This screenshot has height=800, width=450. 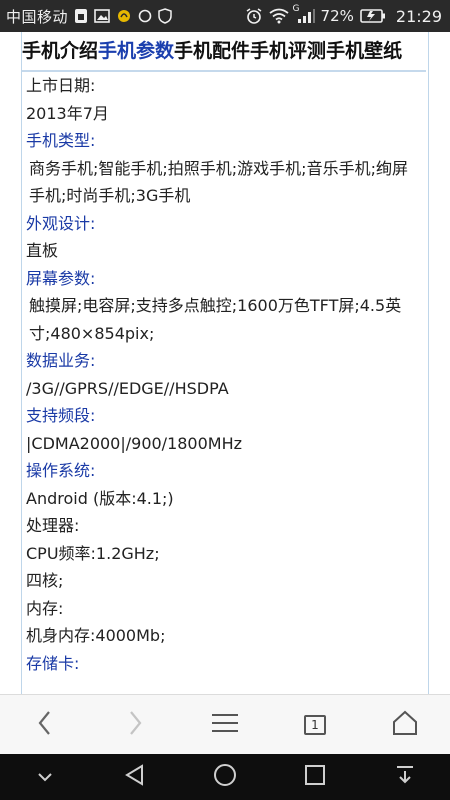 What do you see at coordinates (337, 16) in the screenshot?
I see `battery-percent: 72%` at bounding box center [337, 16].